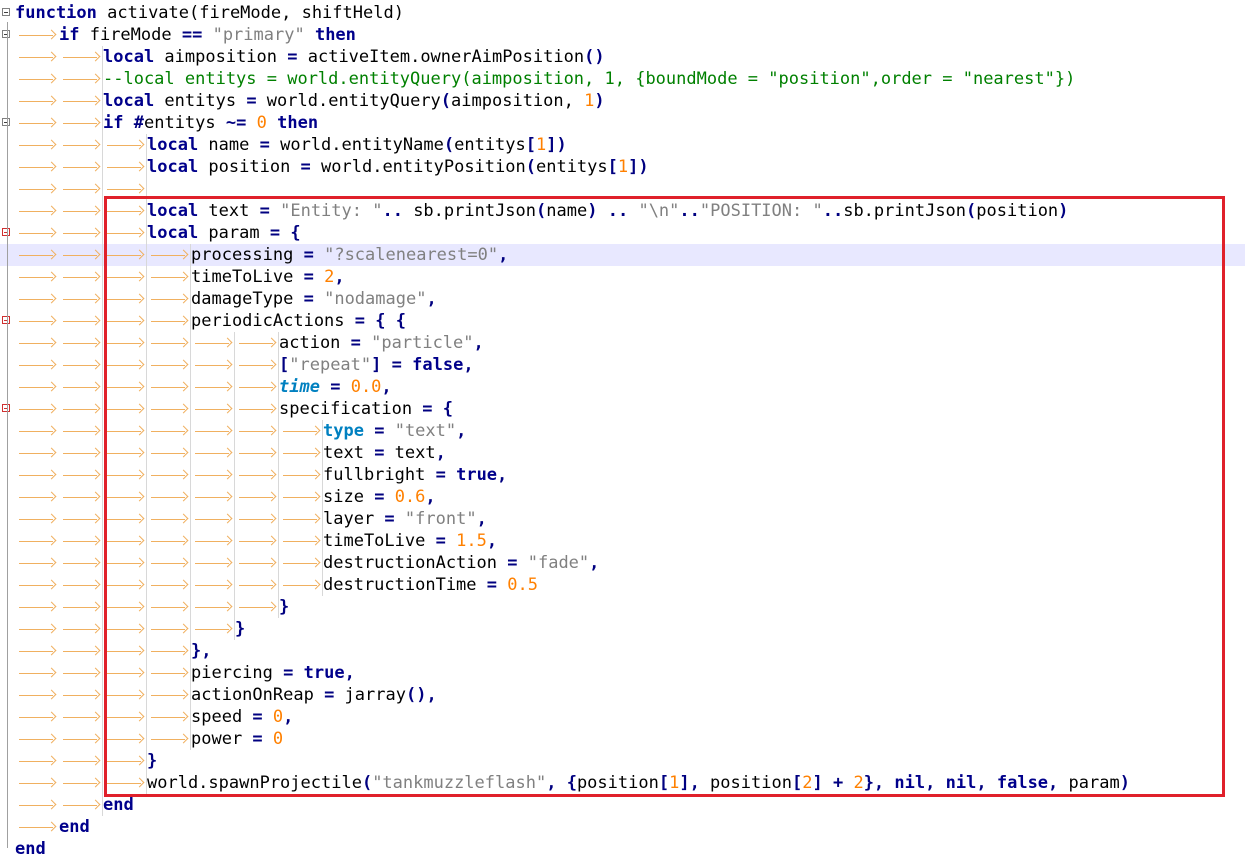 Image resolution: width=1245 pixels, height=860 pixels. Describe the element at coordinates (225, 497) in the screenshot. I see `code-text: size = 0.6,` at that location.